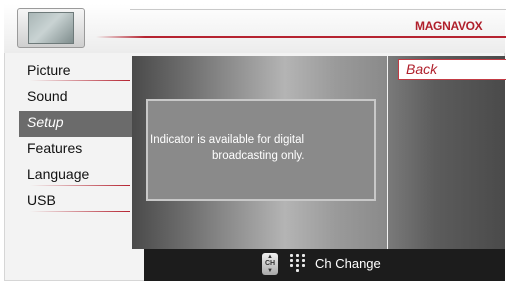  Describe the element at coordinates (75, 150) in the screenshot. I see `menu-item-features: Features` at that location.